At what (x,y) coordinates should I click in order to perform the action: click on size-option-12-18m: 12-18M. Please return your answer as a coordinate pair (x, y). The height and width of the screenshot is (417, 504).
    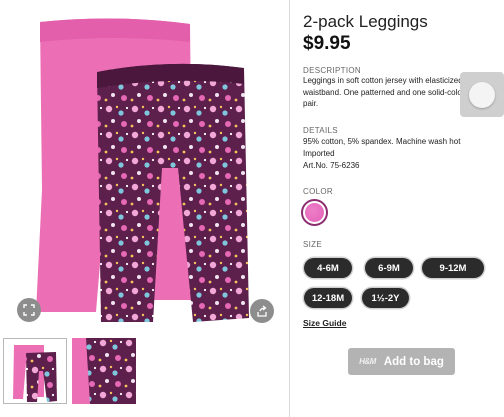
    Looking at the image, I should click on (328, 298).